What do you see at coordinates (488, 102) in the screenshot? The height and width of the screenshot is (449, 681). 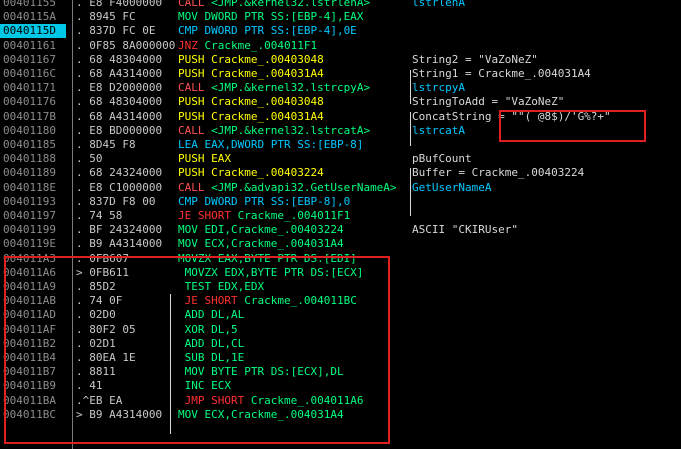 I see `row-comment: StringToAdd = "VaZoNeZ"` at bounding box center [488, 102].